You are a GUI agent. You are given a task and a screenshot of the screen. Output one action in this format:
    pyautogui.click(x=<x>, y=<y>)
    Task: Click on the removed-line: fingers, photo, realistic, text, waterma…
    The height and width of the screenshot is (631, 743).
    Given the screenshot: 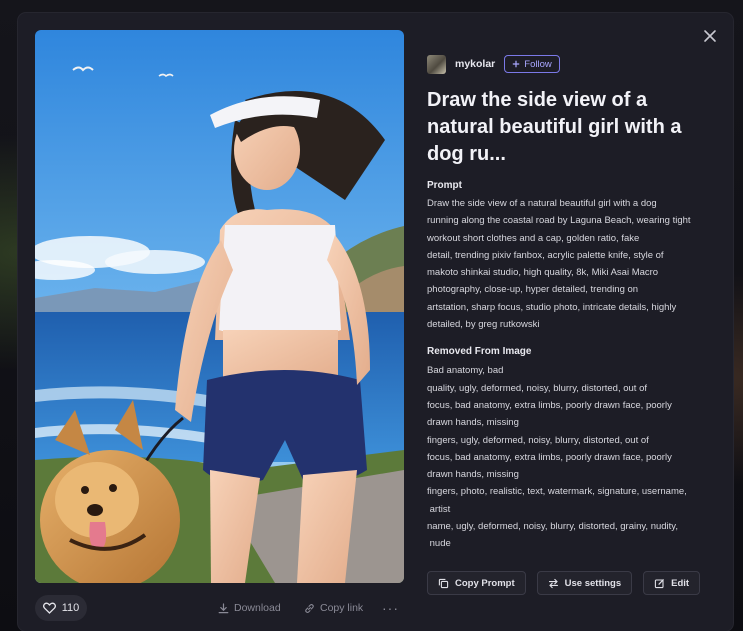 What is the action you would take?
    pyautogui.click(x=557, y=492)
    